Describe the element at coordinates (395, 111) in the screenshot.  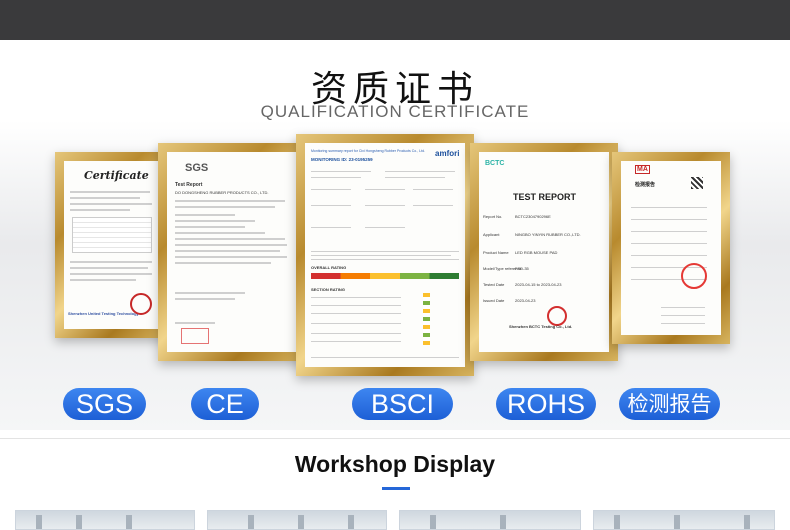
I see `section-title-en: QUALIFICATION CERTIFICATE` at that location.